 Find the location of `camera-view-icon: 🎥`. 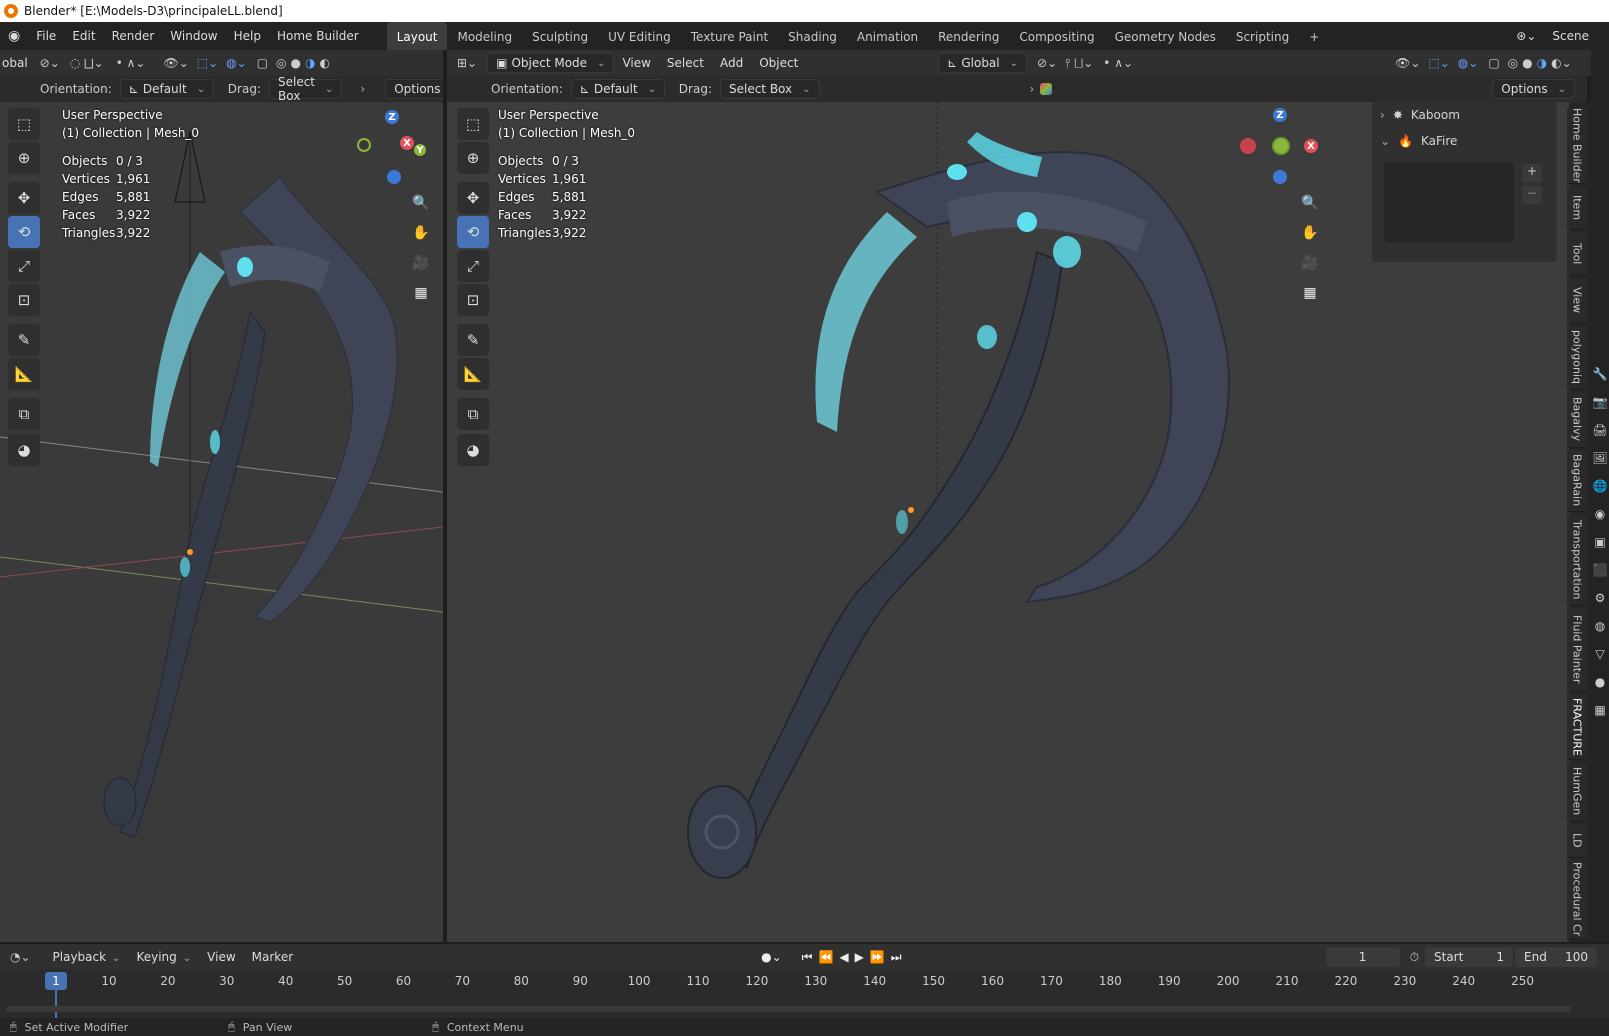

camera-view-icon: 🎥 is located at coordinates (421, 263).